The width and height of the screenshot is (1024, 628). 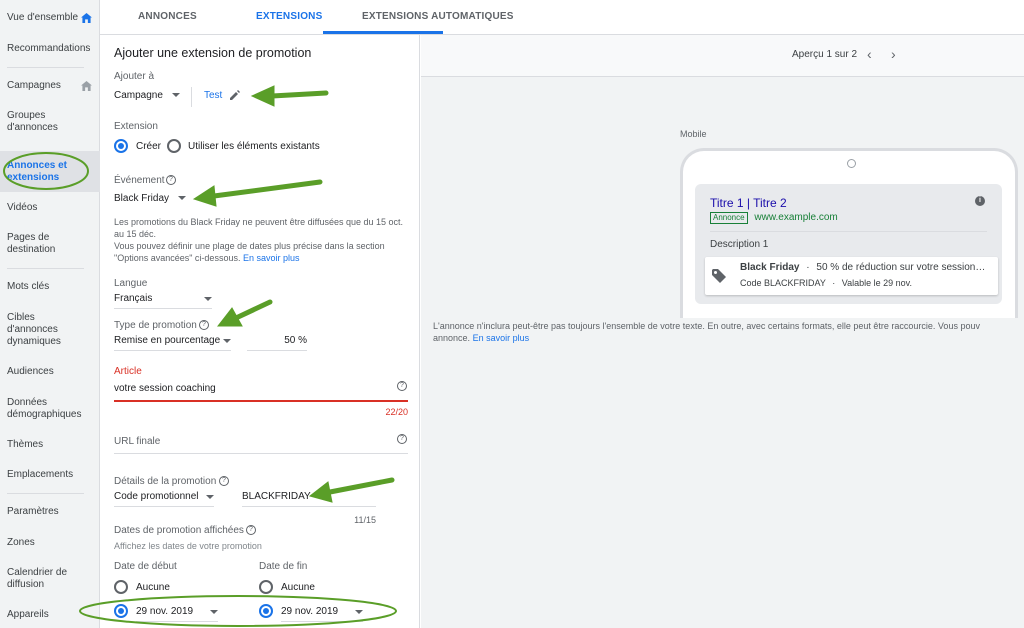 I want to click on ad-headline: Titre 1 | Titre 2, so click(x=748, y=203).